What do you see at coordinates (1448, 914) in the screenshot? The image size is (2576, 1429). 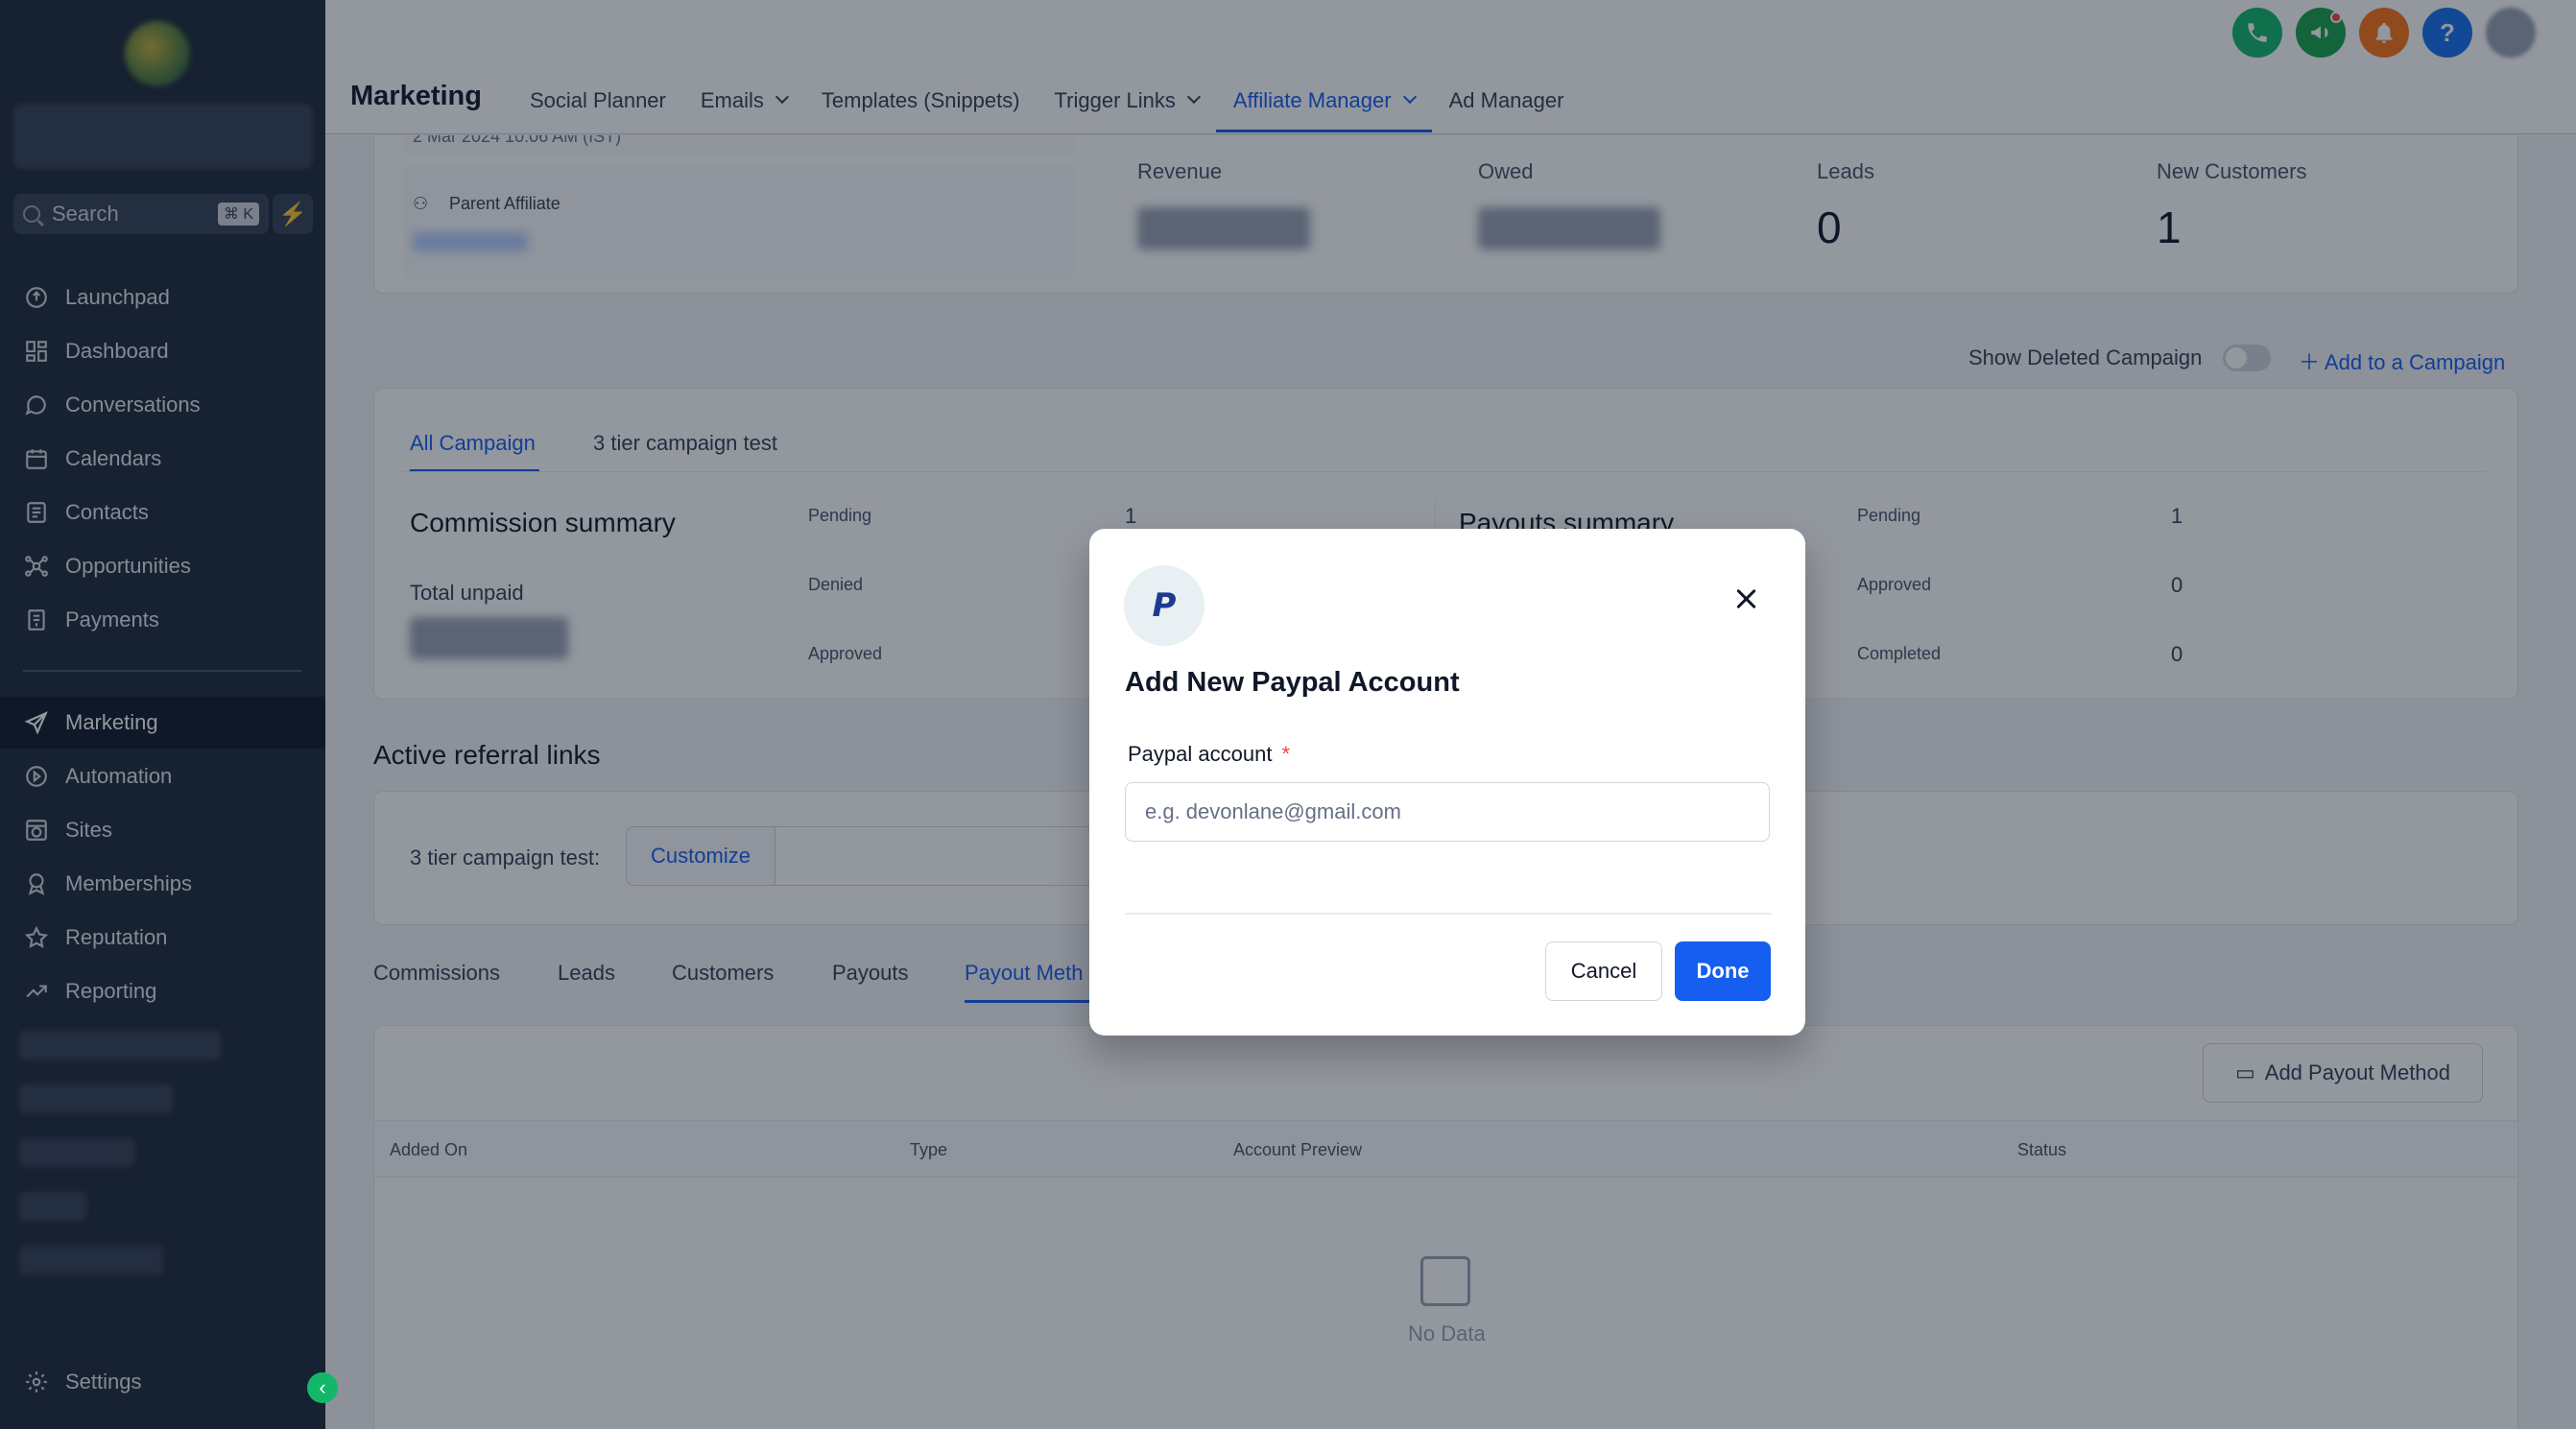 I see `modal-divider` at bounding box center [1448, 914].